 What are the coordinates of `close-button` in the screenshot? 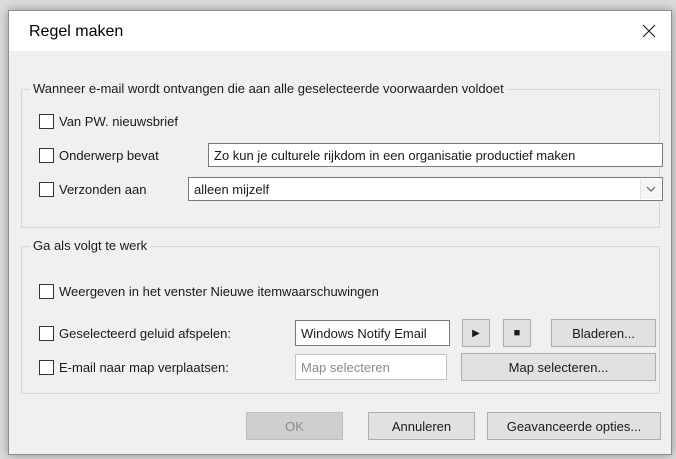 It's located at (649, 31).